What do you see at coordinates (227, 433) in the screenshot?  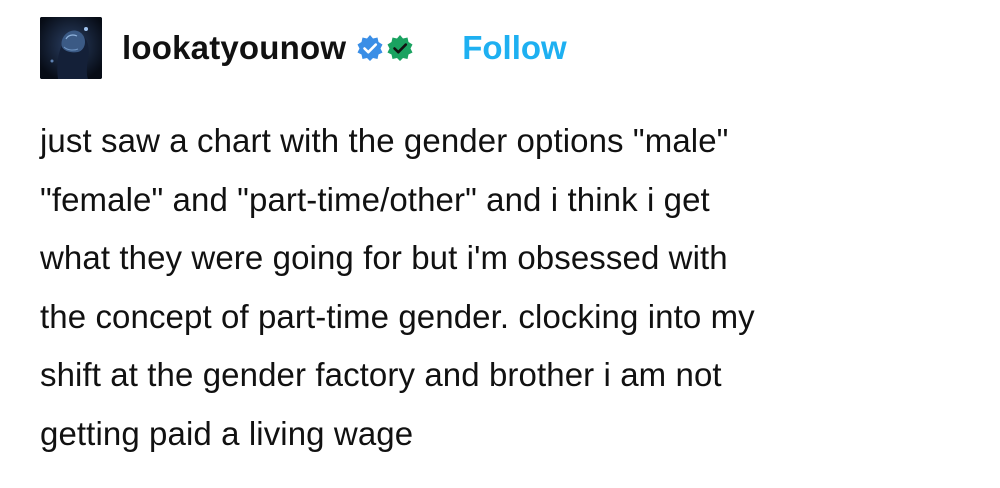 I see `post-body-line: getting paid a living wage` at bounding box center [227, 433].